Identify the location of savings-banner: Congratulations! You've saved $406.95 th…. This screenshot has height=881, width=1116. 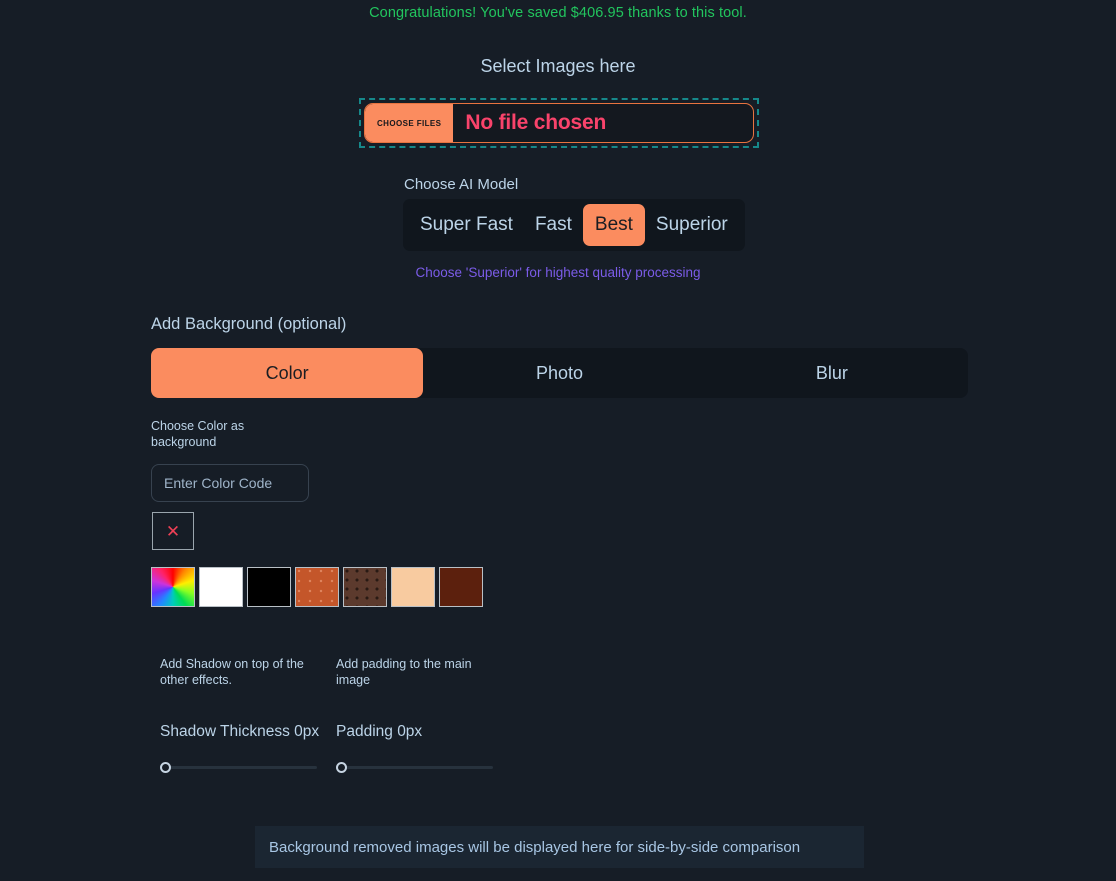
(558, 13).